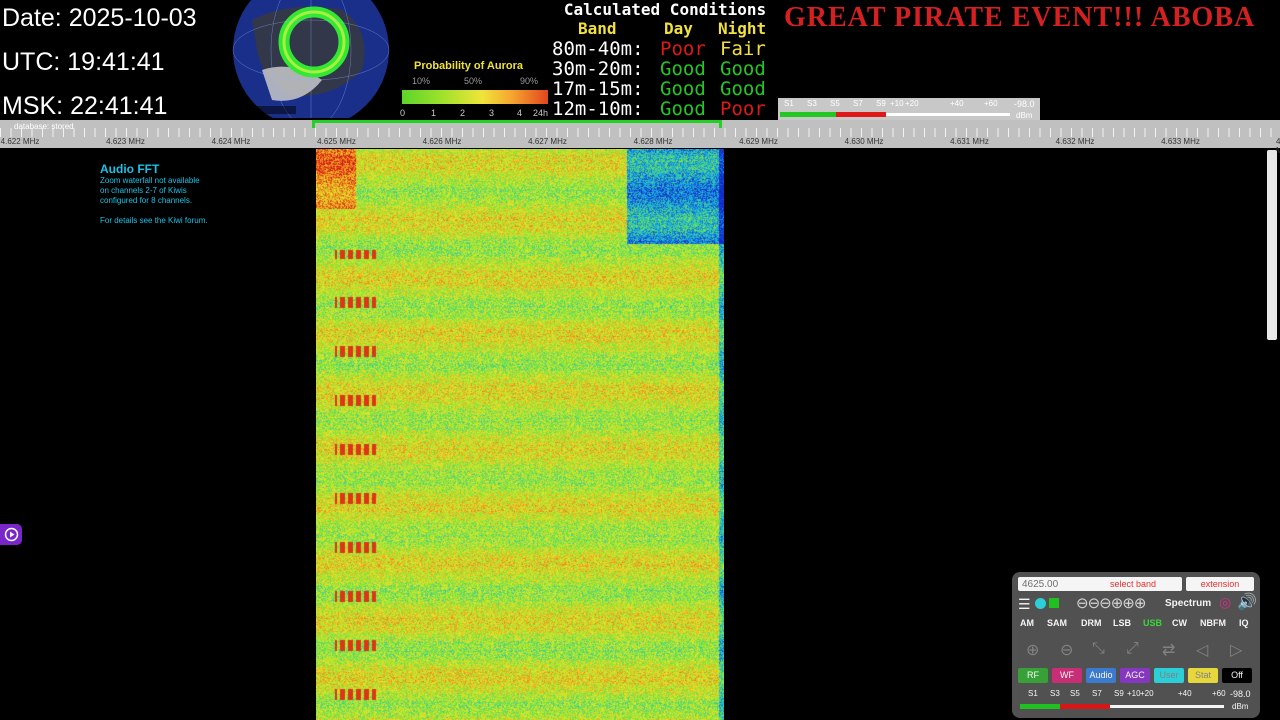 Image resolution: width=1280 pixels, height=720 pixels. Describe the element at coordinates (1054, 603) in the screenshot. I see `waterfall-toggle-icon` at that location.